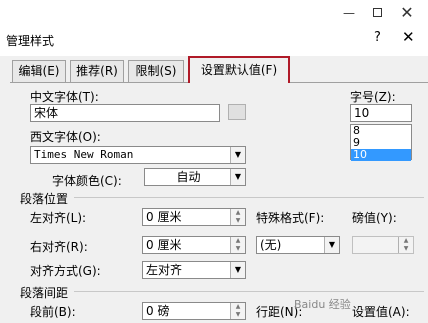  What do you see at coordinates (271, 245) in the screenshot?
I see `special-format-value: (无)` at bounding box center [271, 245].